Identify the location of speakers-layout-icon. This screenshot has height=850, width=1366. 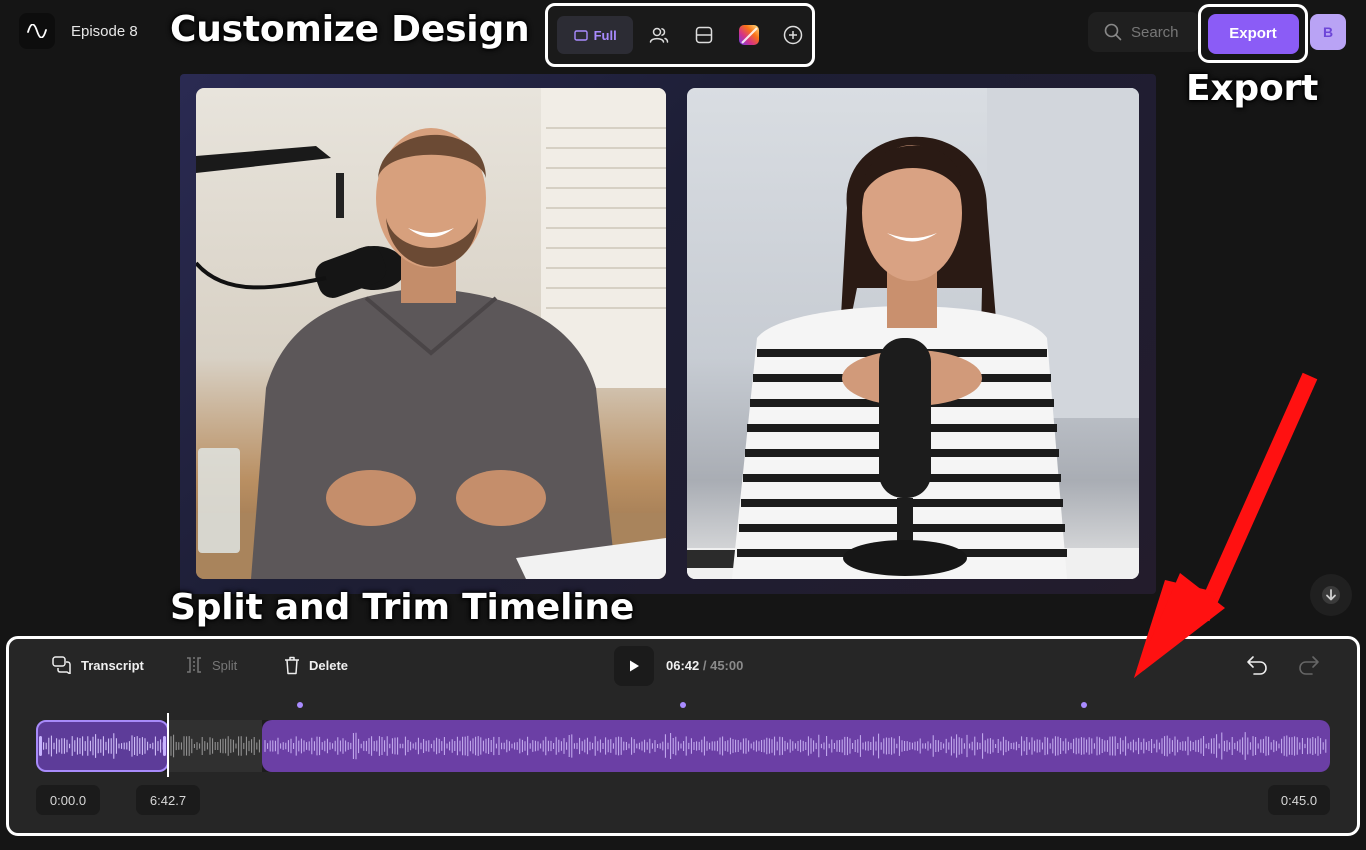
(659, 35).